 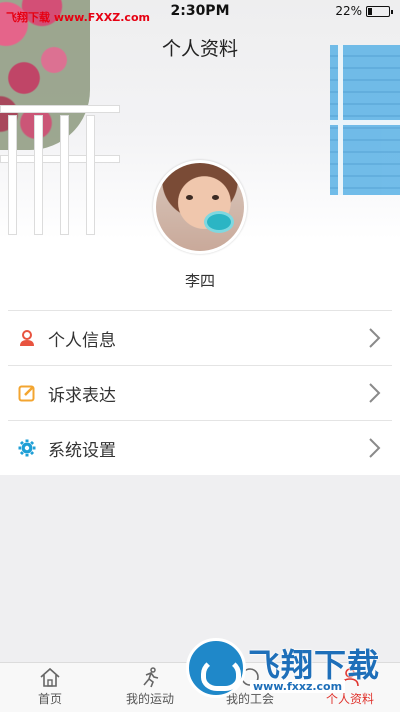 What do you see at coordinates (216, 668) in the screenshot?
I see `brand-logo-icon` at bounding box center [216, 668].